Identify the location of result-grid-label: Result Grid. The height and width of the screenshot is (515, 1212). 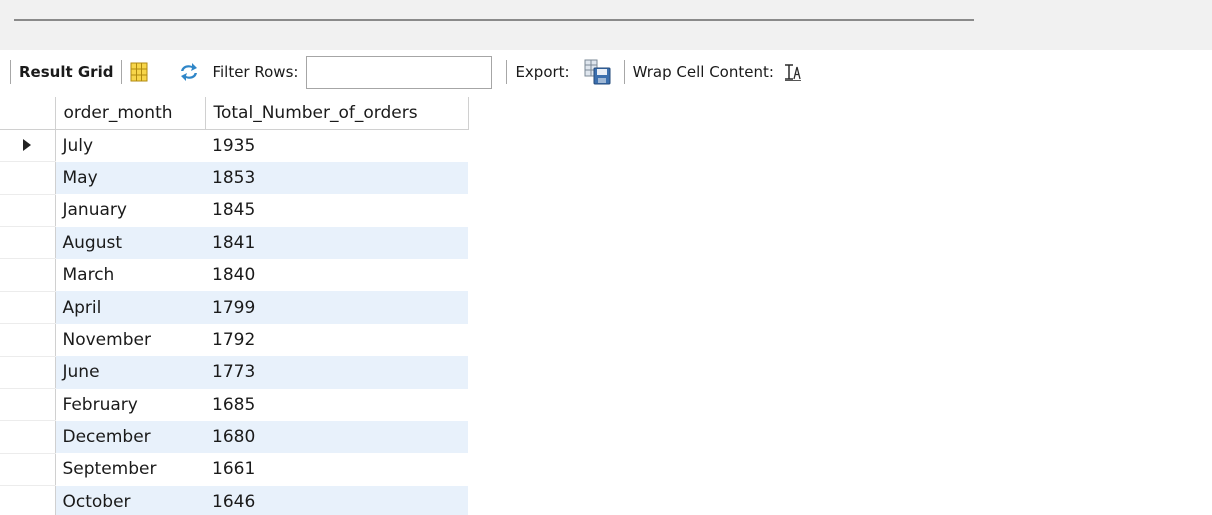
(66, 72).